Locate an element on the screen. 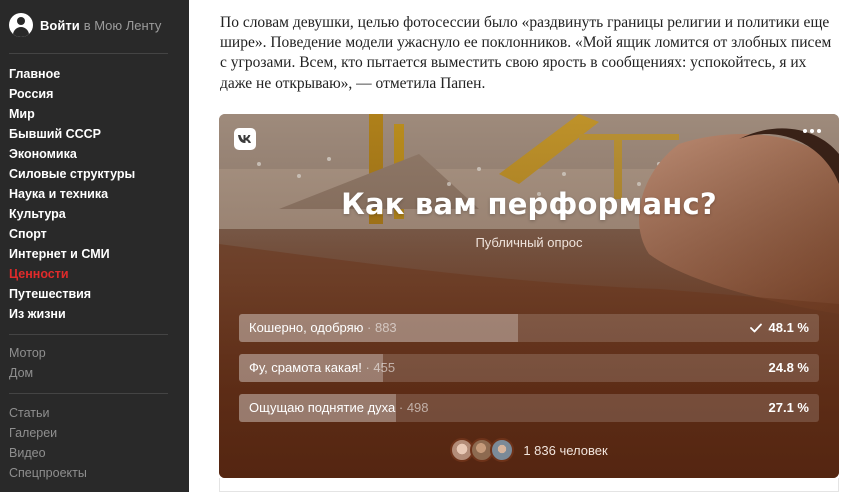  poll-answer-result: 24.8 % is located at coordinates (789, 368).